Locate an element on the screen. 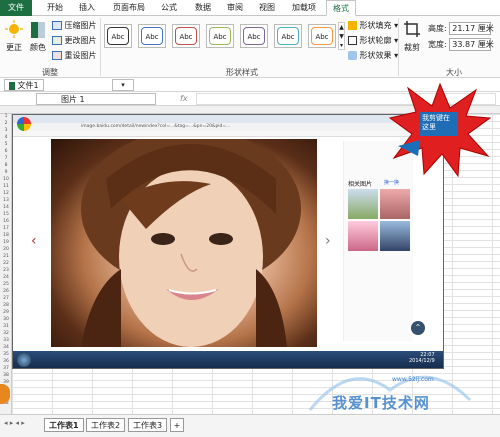 The height and width of the screenshot is (437, 500). row-number: 34 is located at coordinates (6, 347).